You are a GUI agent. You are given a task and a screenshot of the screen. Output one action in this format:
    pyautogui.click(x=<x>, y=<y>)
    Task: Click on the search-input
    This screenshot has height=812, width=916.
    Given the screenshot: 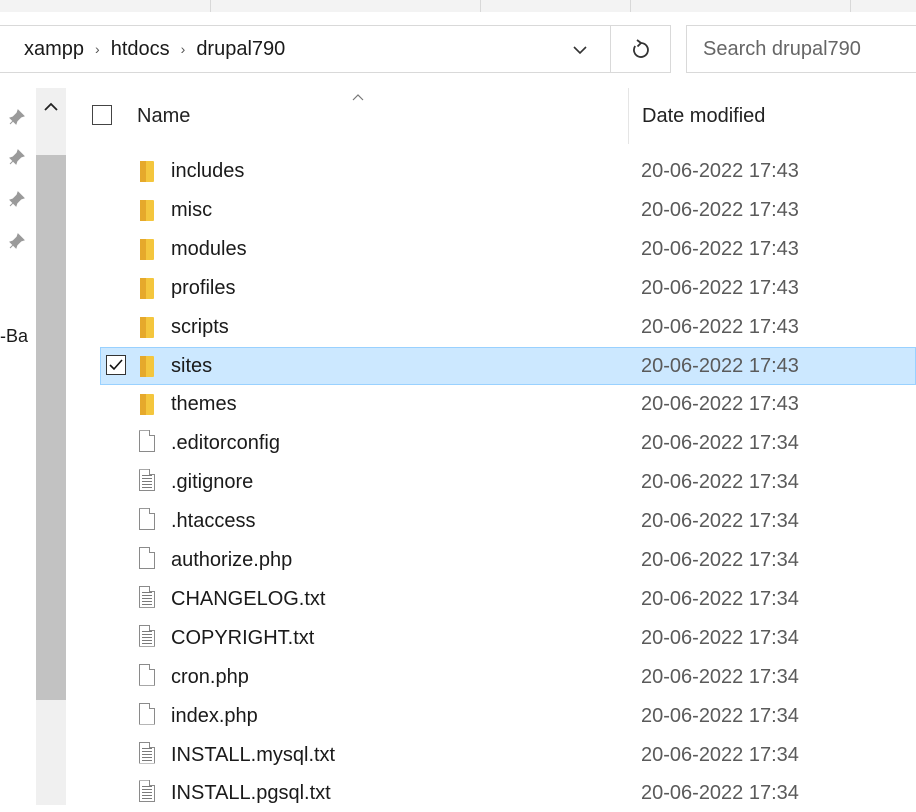 What is the action you would take?
    pyautogui.click(x=808, y=49)
    